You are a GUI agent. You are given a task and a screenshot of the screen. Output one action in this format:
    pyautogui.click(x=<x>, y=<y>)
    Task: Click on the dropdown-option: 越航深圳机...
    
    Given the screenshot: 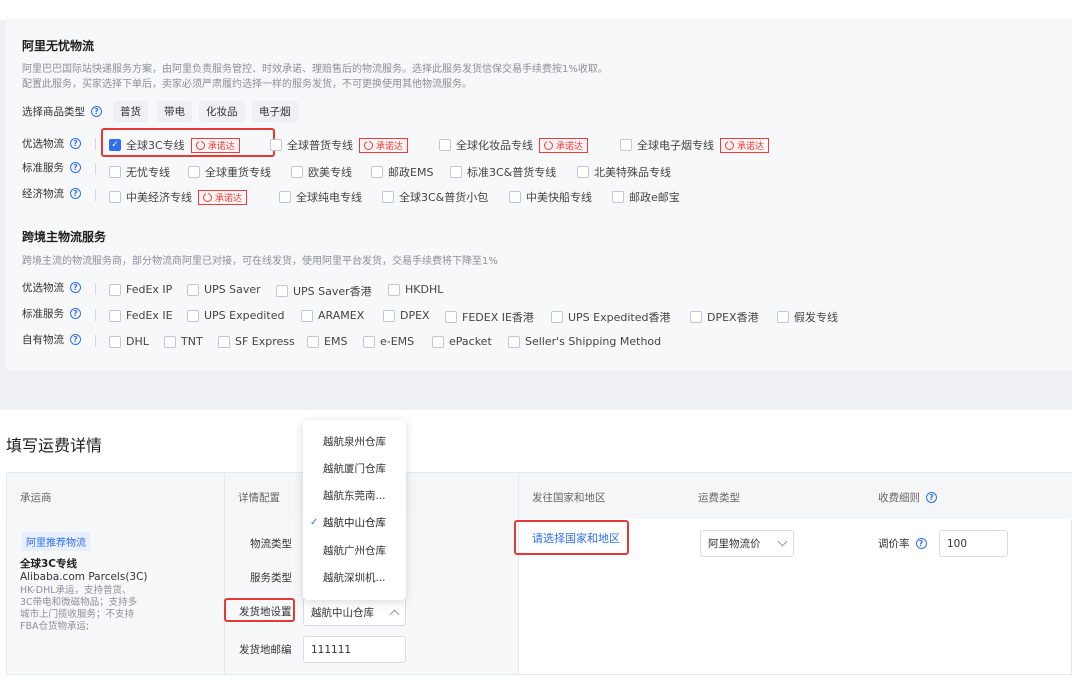 What is the action you would take?
    pyautogui.click(x=354, y=577)
    